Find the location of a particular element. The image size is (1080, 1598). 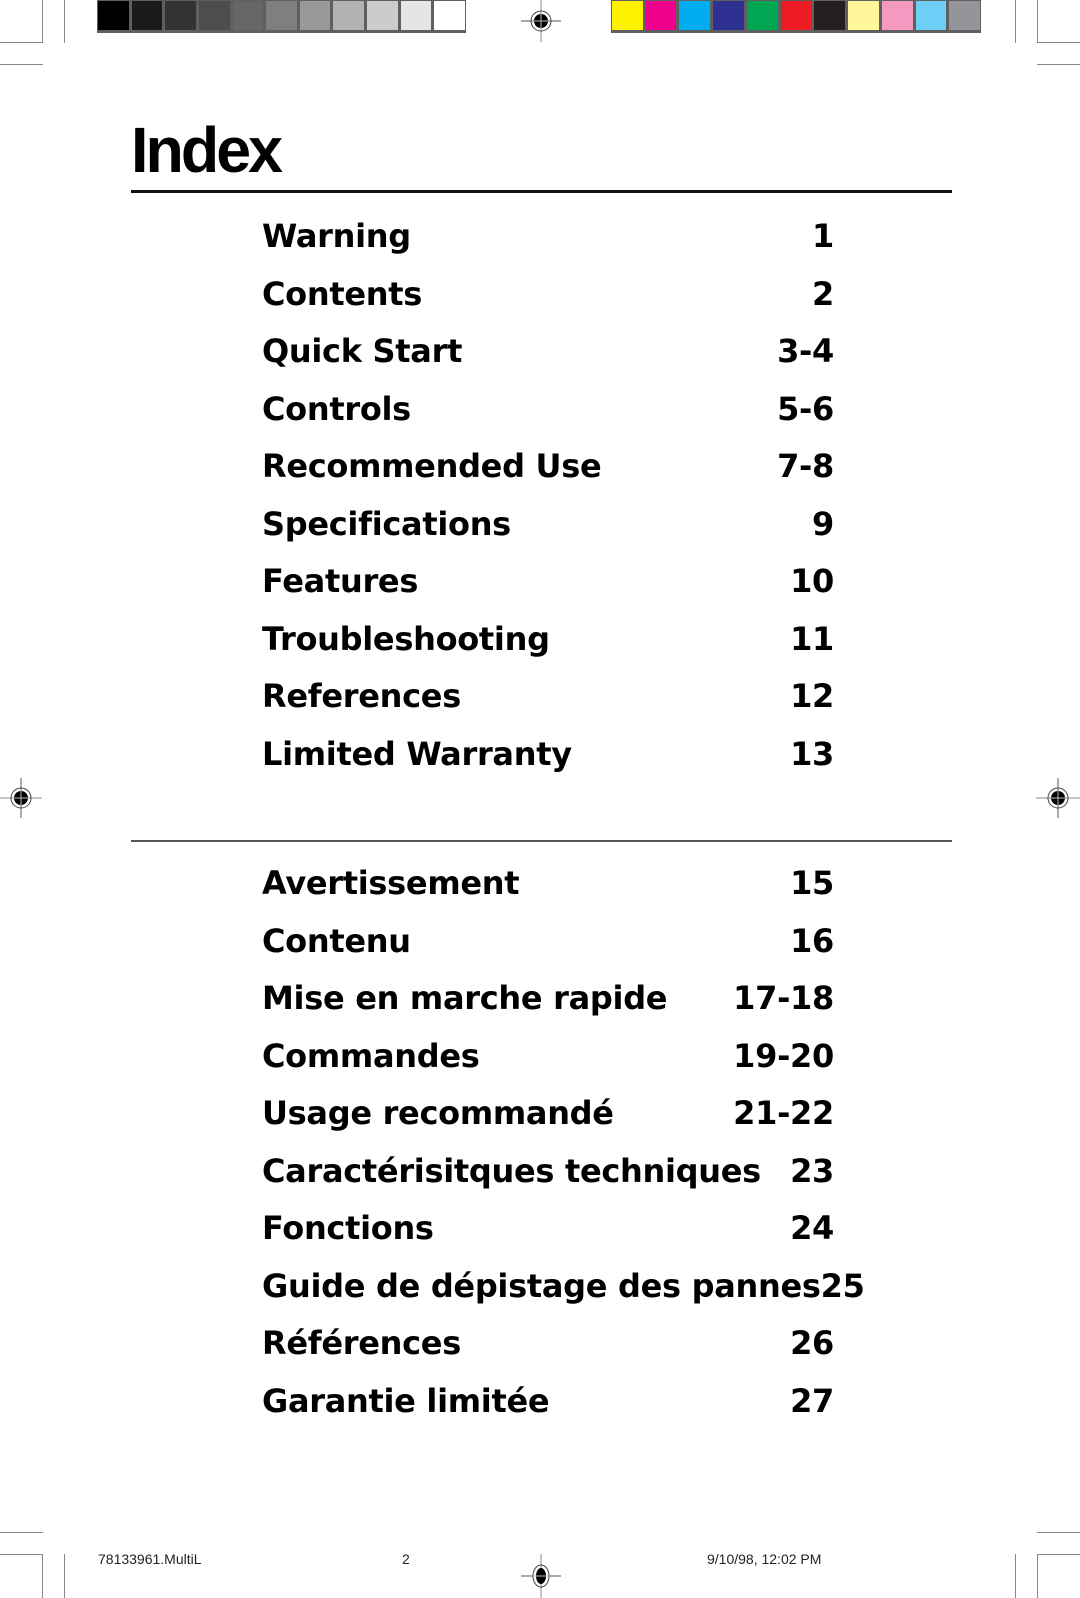

entry-label: Troubleshooting is located at coordinates (406, 638).